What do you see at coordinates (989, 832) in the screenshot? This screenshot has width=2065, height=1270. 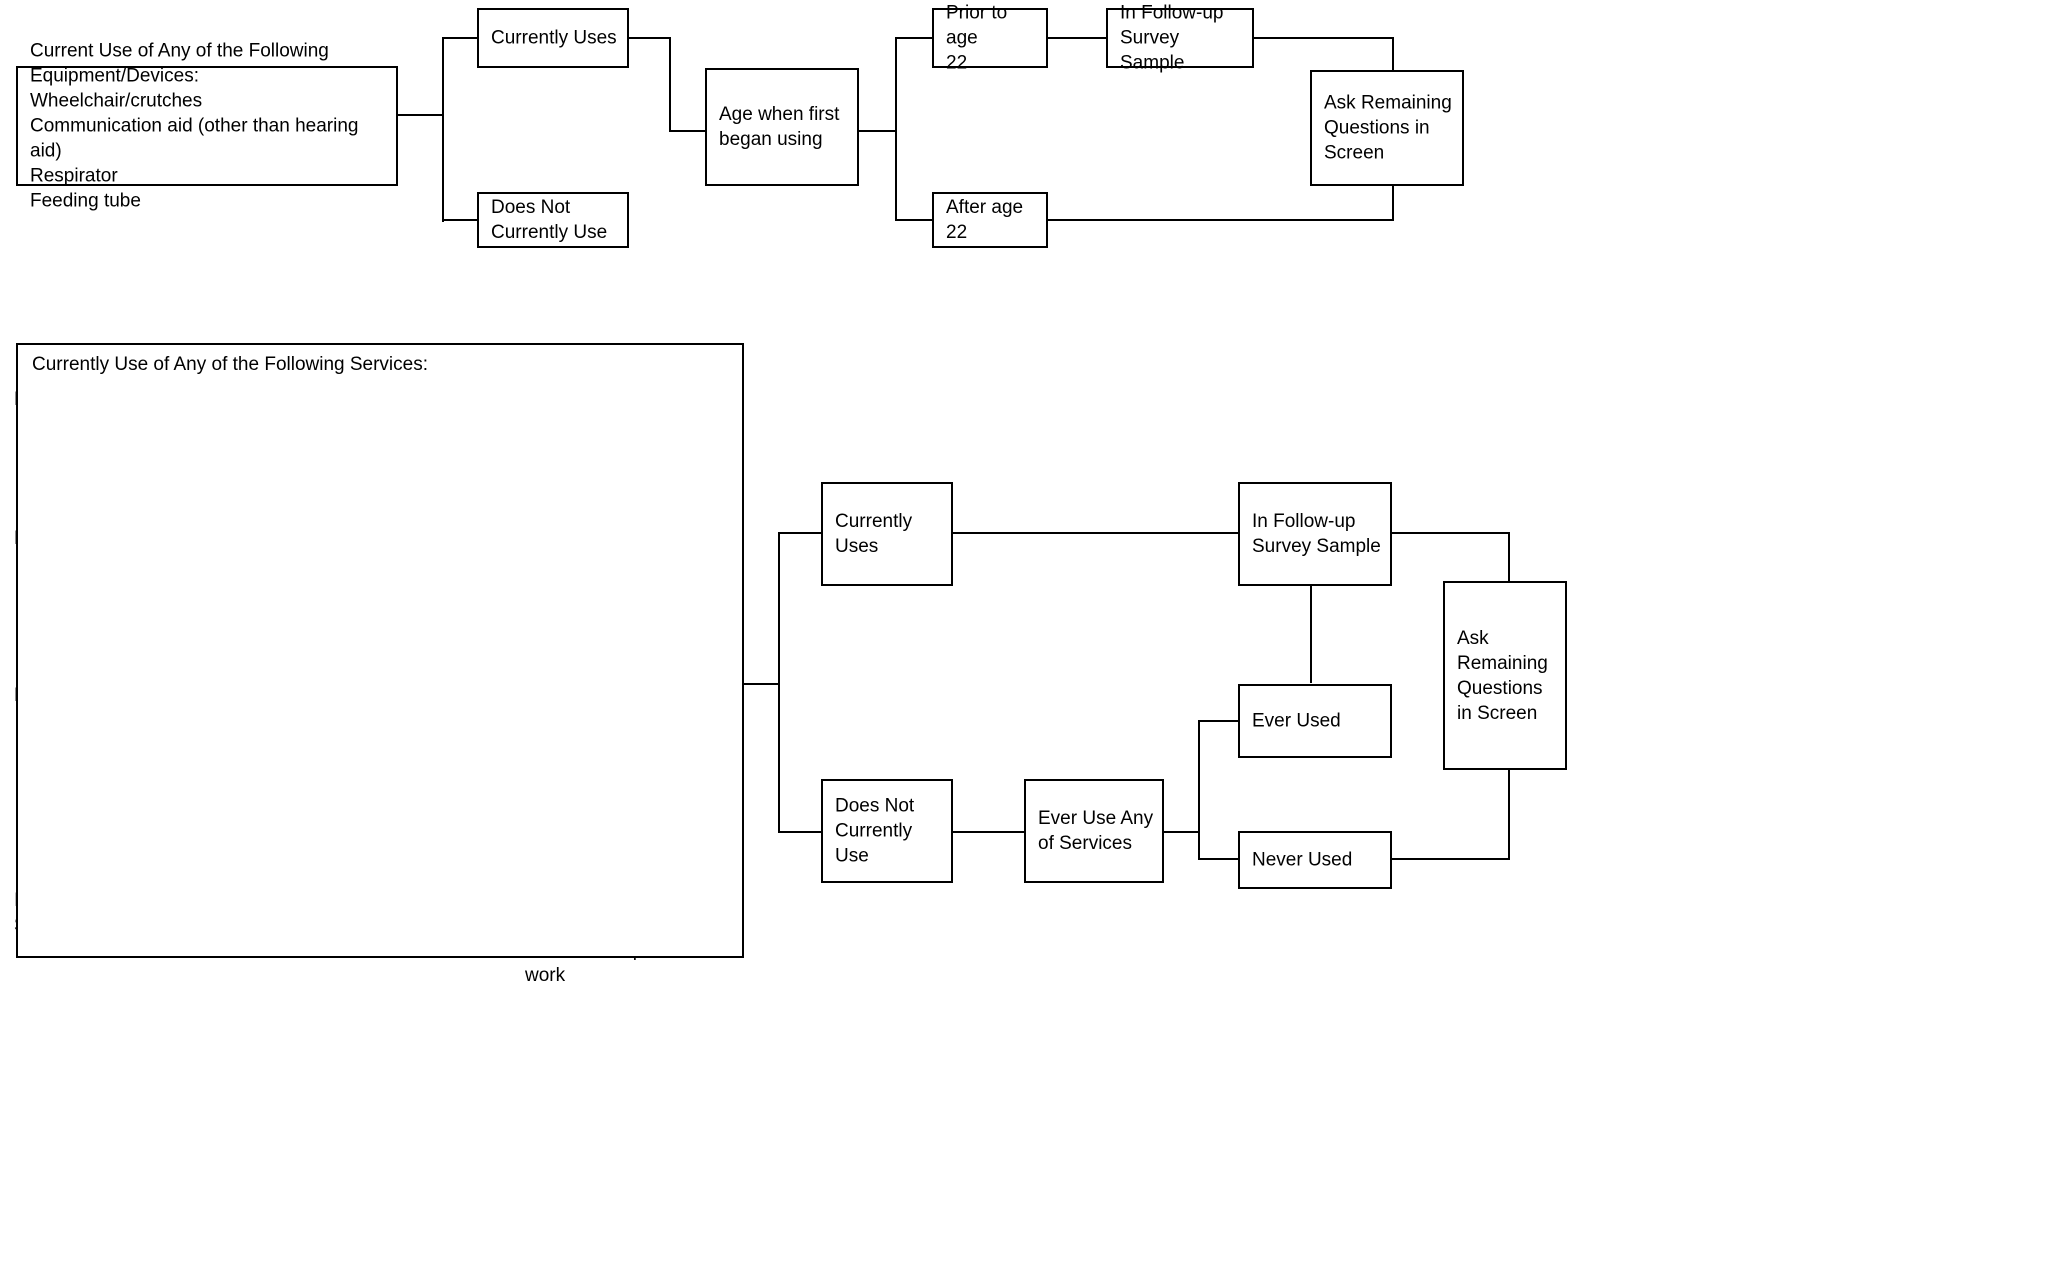 I see `connector-does-not-use-to-ever-use` at bounding box center [989, 832].